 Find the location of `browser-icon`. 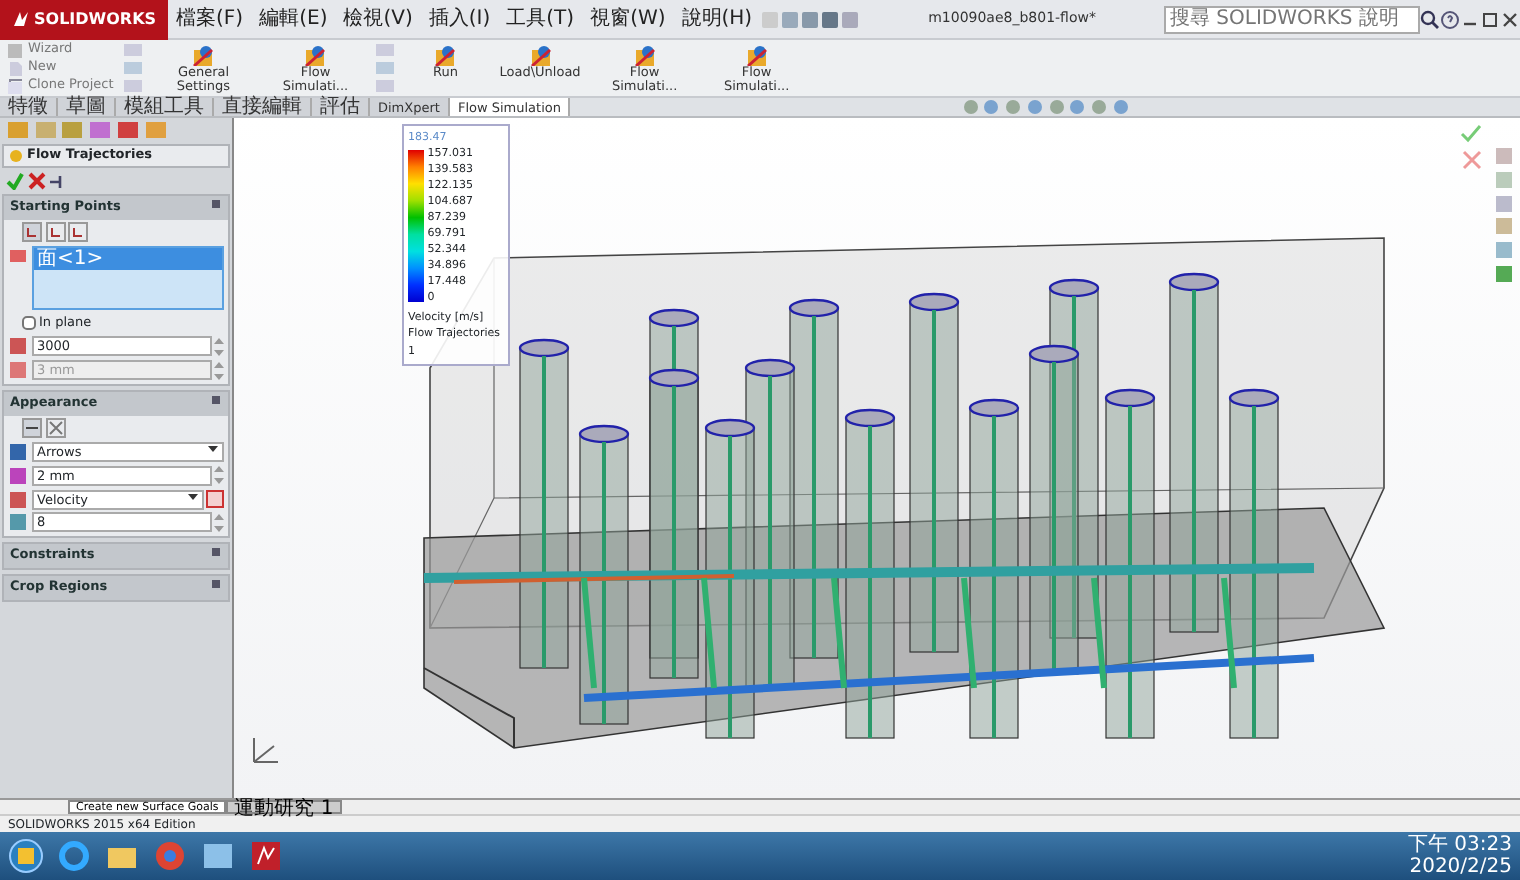

browser-icon is located at coordinates (74, 856).